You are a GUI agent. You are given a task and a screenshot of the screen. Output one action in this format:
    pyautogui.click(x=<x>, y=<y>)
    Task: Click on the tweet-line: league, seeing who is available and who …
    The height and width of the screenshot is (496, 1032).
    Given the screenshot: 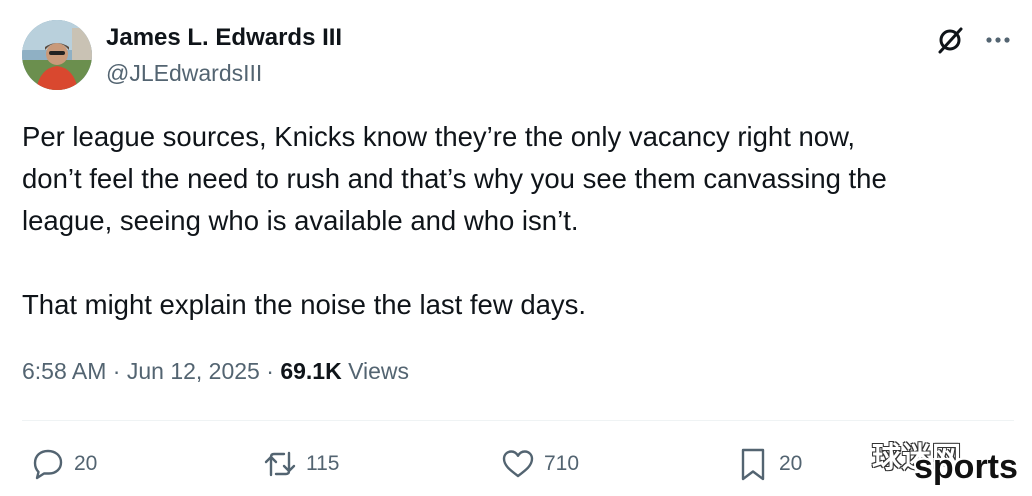 What is the action you would take?
    pyautogui.click(x=300, y=220)
    